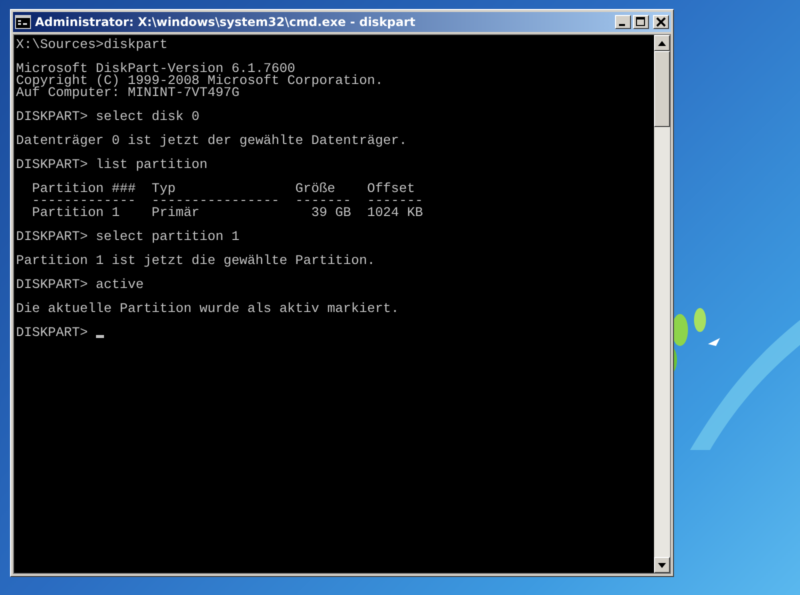 The width and height of the screenshot is (800, 595). Describe the element at coordinates (23, 22) in the screenshot. I see `console-icon` at that location.